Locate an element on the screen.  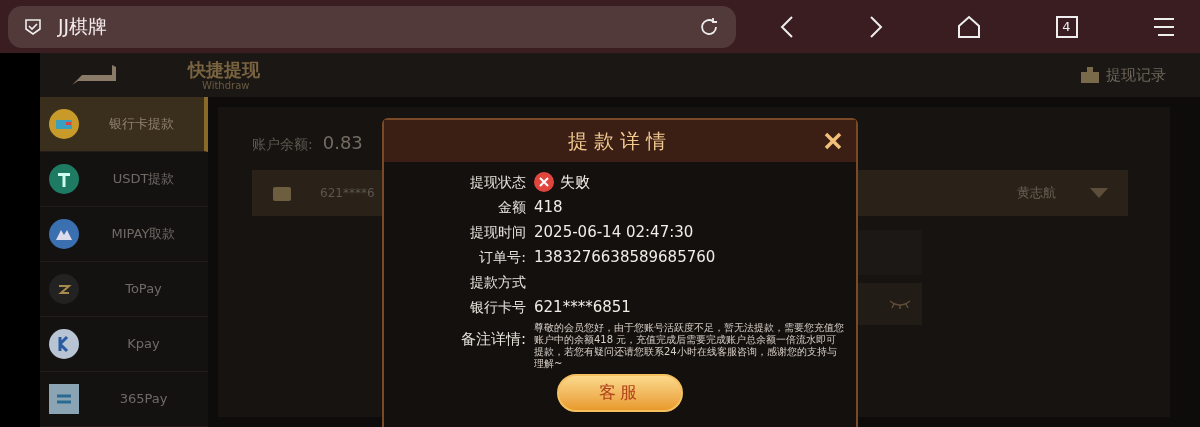
close-icon is located at coordinates (833, 141).